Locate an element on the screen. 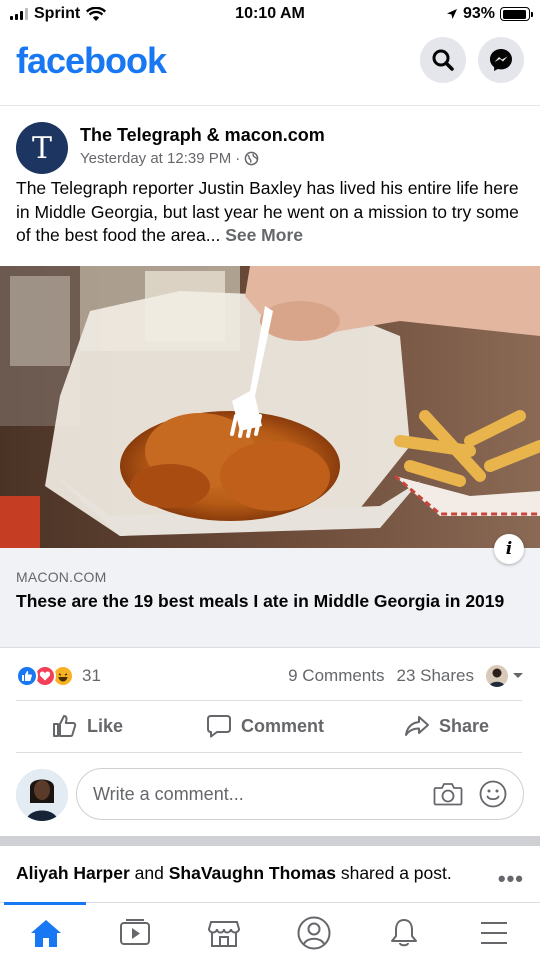 The image size is (540, 960). more-options-button: ••• is located at coordinates (511, 879).